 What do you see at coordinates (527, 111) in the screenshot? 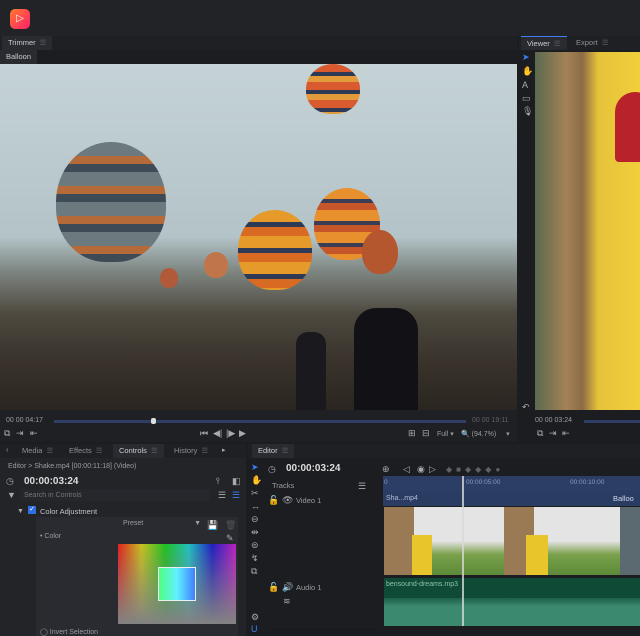
I see `mic-icon: 🎙` at bounding box center [527, 111].